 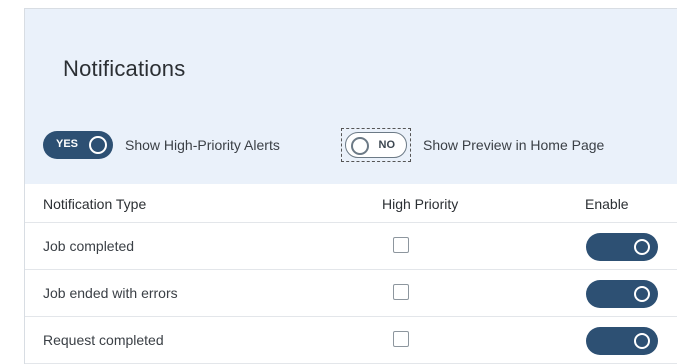 What do you see at coordinates (124, 68) in the screenshot?
I see `page-title: Notifications` at bounding box center [124, 68].